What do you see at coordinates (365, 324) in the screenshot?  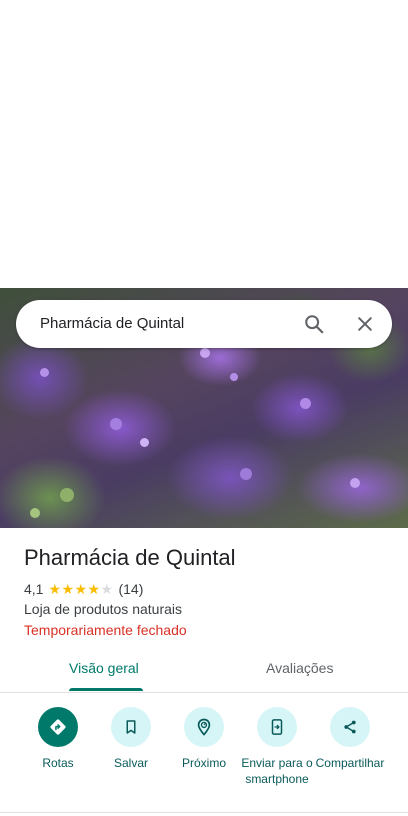 I see `close-icon` at bounding box center [365, 324].